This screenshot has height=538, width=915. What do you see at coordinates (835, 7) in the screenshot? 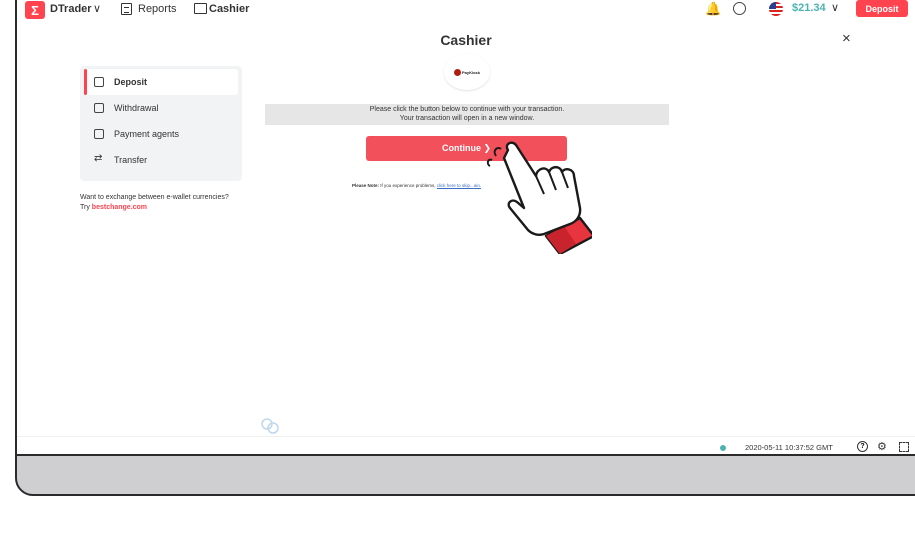
I see `balance-chevron-down-icon: ∨` at bounding box center [835, 7].